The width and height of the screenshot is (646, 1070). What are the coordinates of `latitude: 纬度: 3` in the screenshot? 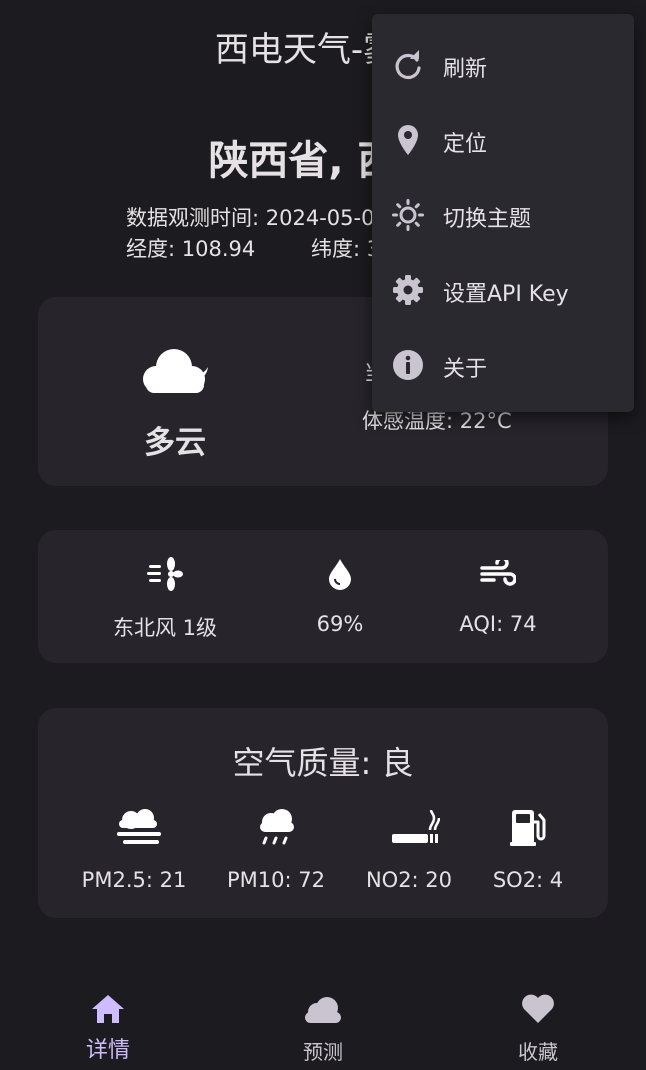 It's located at (346, 249).